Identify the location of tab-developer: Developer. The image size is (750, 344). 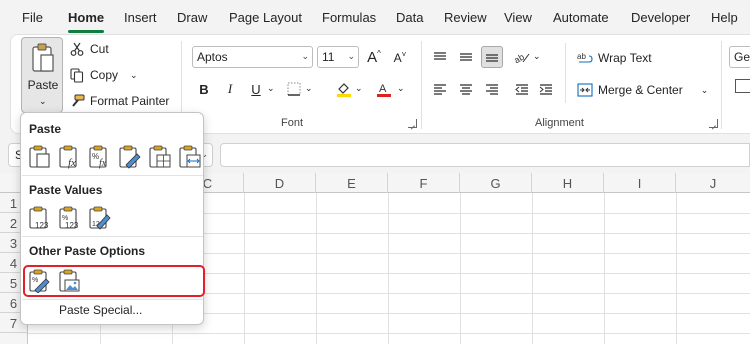
(660, 17).